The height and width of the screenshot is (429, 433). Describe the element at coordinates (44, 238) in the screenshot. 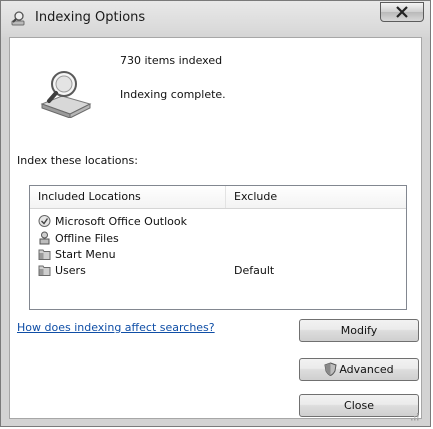

I see `offline-files-icon` at that location.